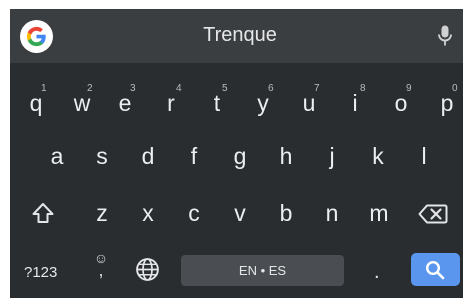 The image size is (463, 298). Describe the element at coordinates (240, 35) in the screenshot. I see `suggestion-word: Trenque` at that location.